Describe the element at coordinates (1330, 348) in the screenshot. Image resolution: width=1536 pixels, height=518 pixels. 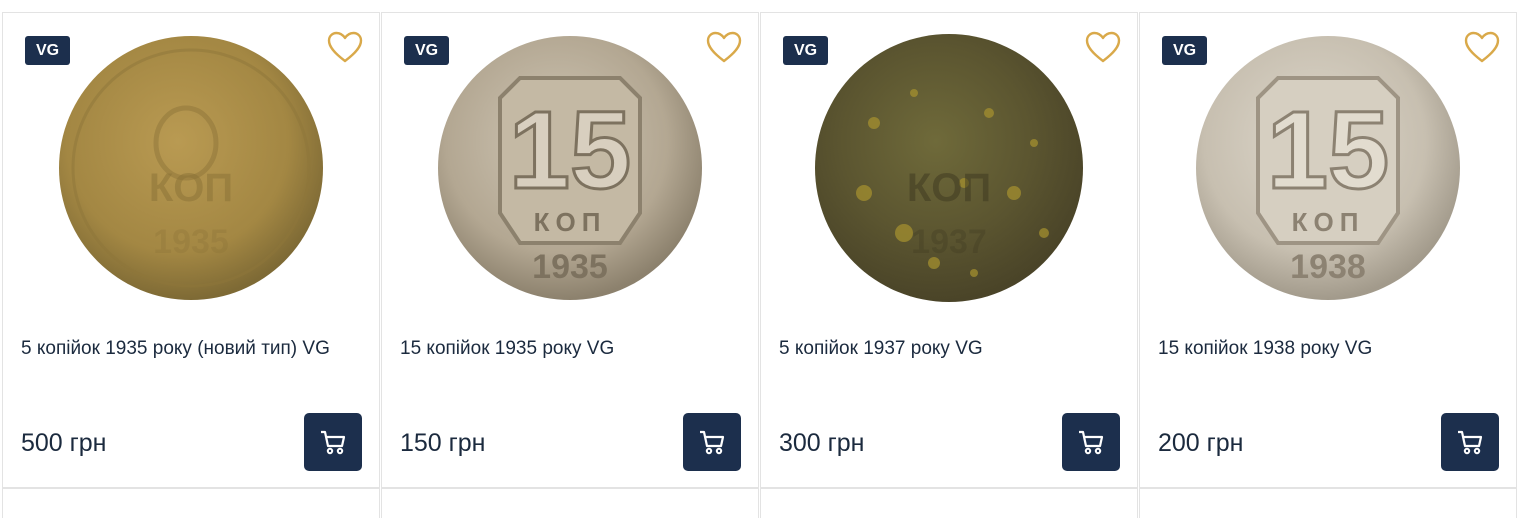
I see `product-title: 15 копійок 1938 року VG` at that location.